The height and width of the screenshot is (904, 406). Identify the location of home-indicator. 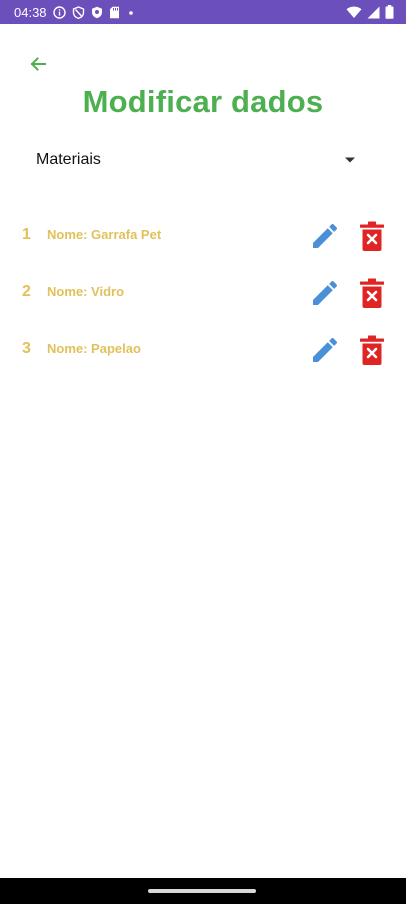
(202, 891).